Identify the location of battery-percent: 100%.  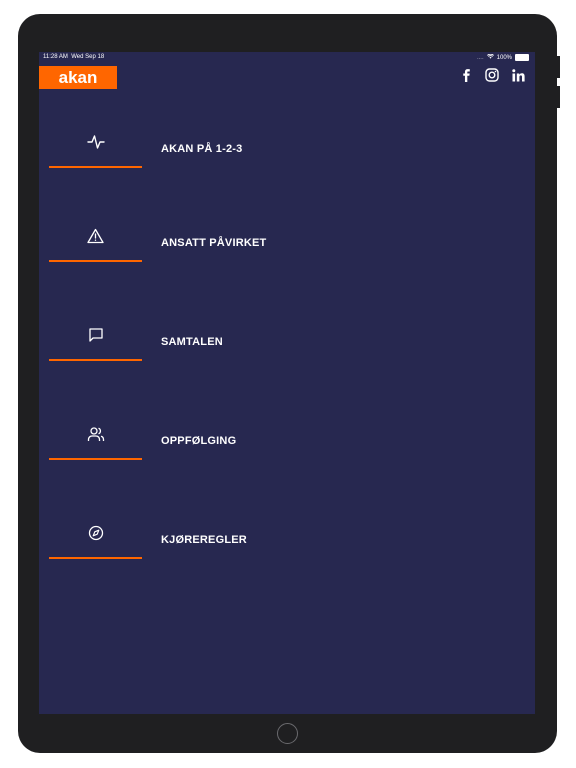
(504, 57).